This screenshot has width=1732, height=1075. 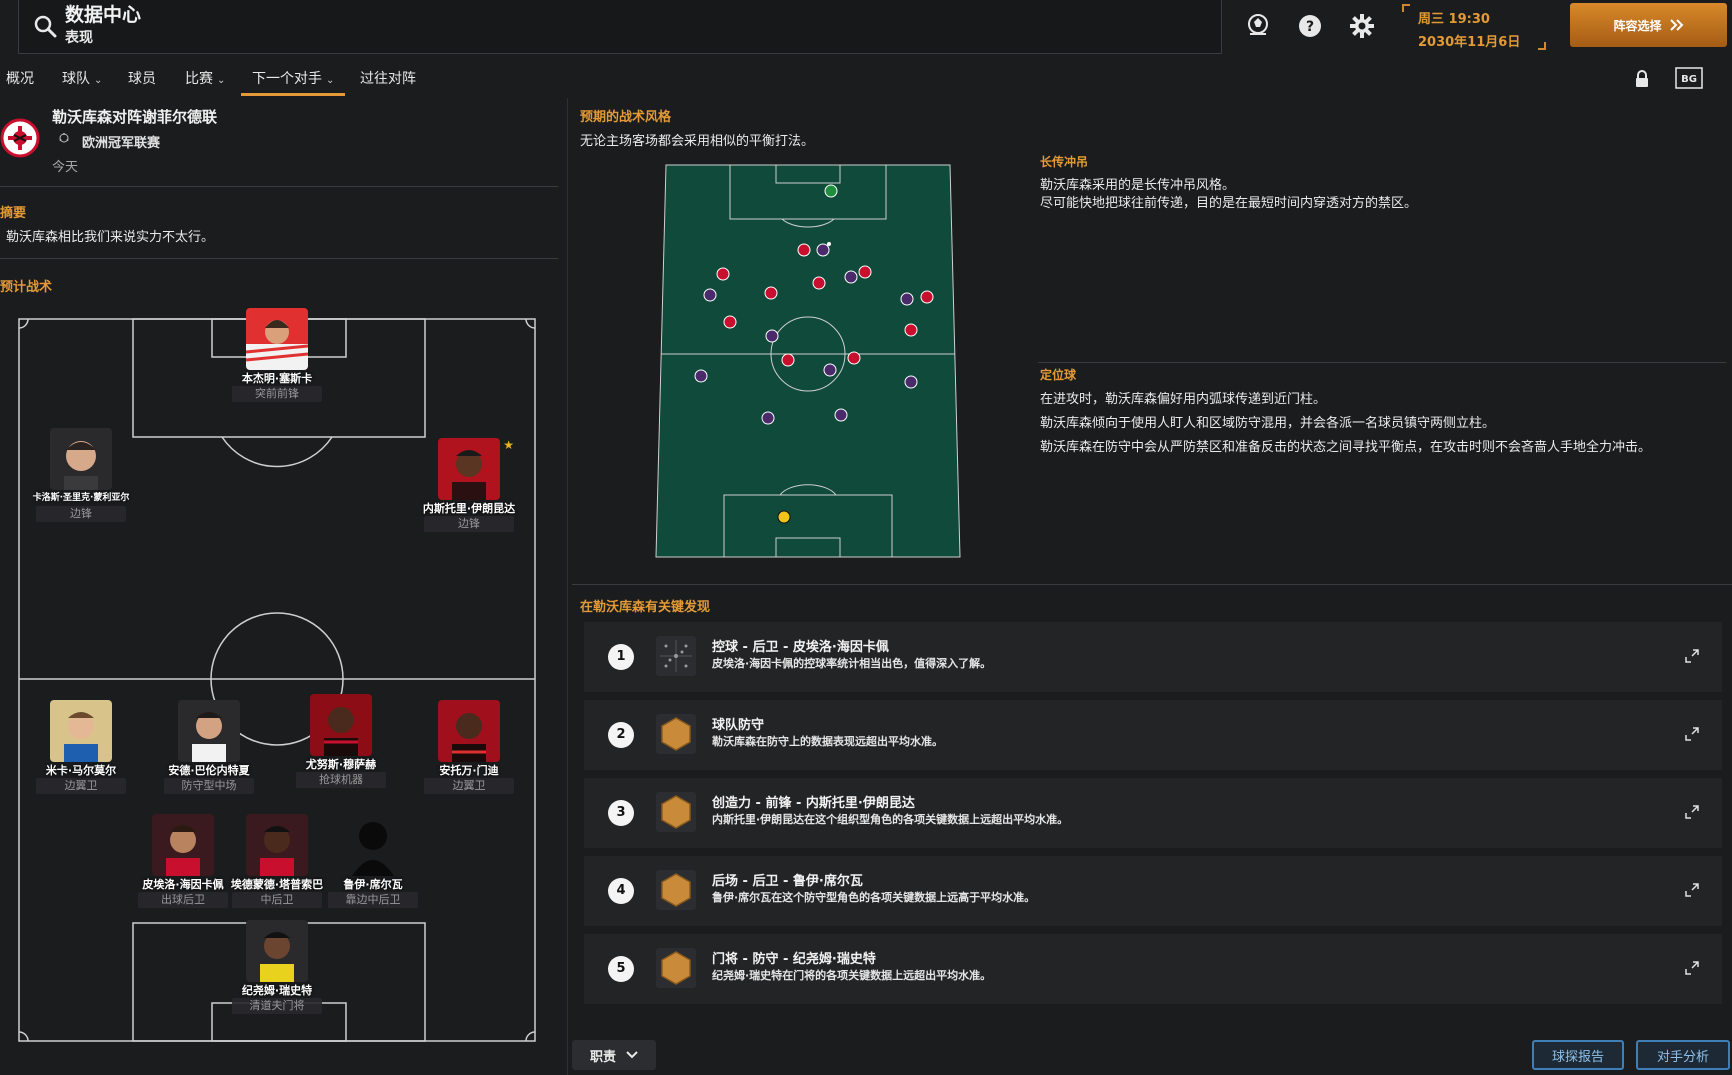 I want to click on background-toggle-label: BG, so click(x=1689, y=79).